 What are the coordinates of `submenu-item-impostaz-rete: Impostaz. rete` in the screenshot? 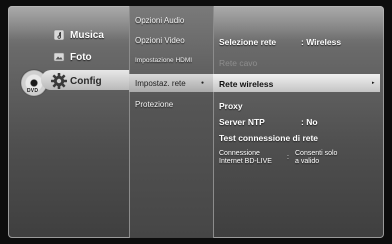 It's located at (160, 83).